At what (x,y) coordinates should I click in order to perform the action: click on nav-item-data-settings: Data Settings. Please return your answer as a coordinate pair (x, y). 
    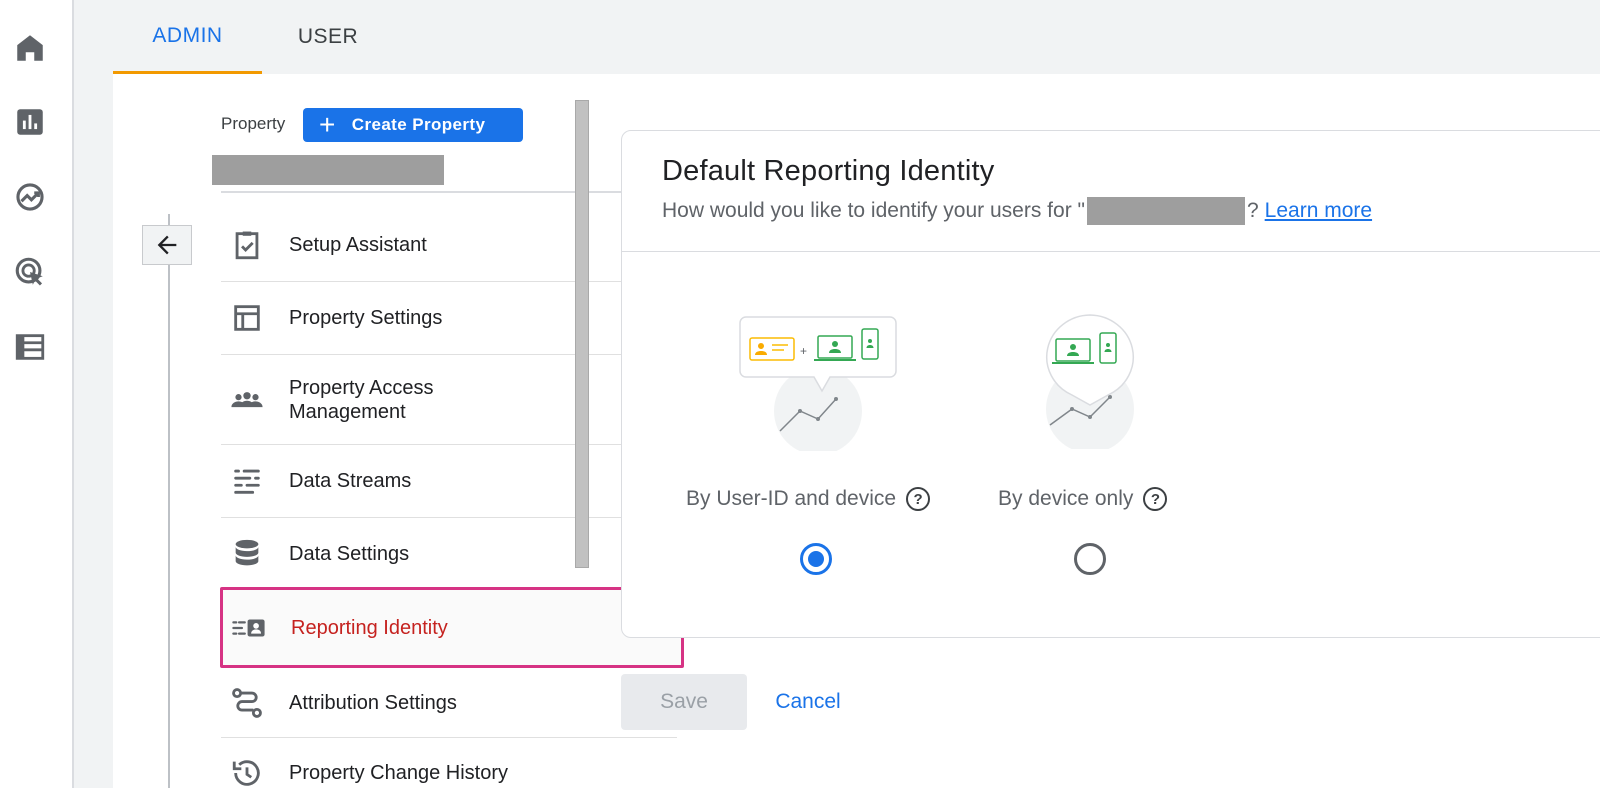
    Looking at the image, I should click on (449, 554).